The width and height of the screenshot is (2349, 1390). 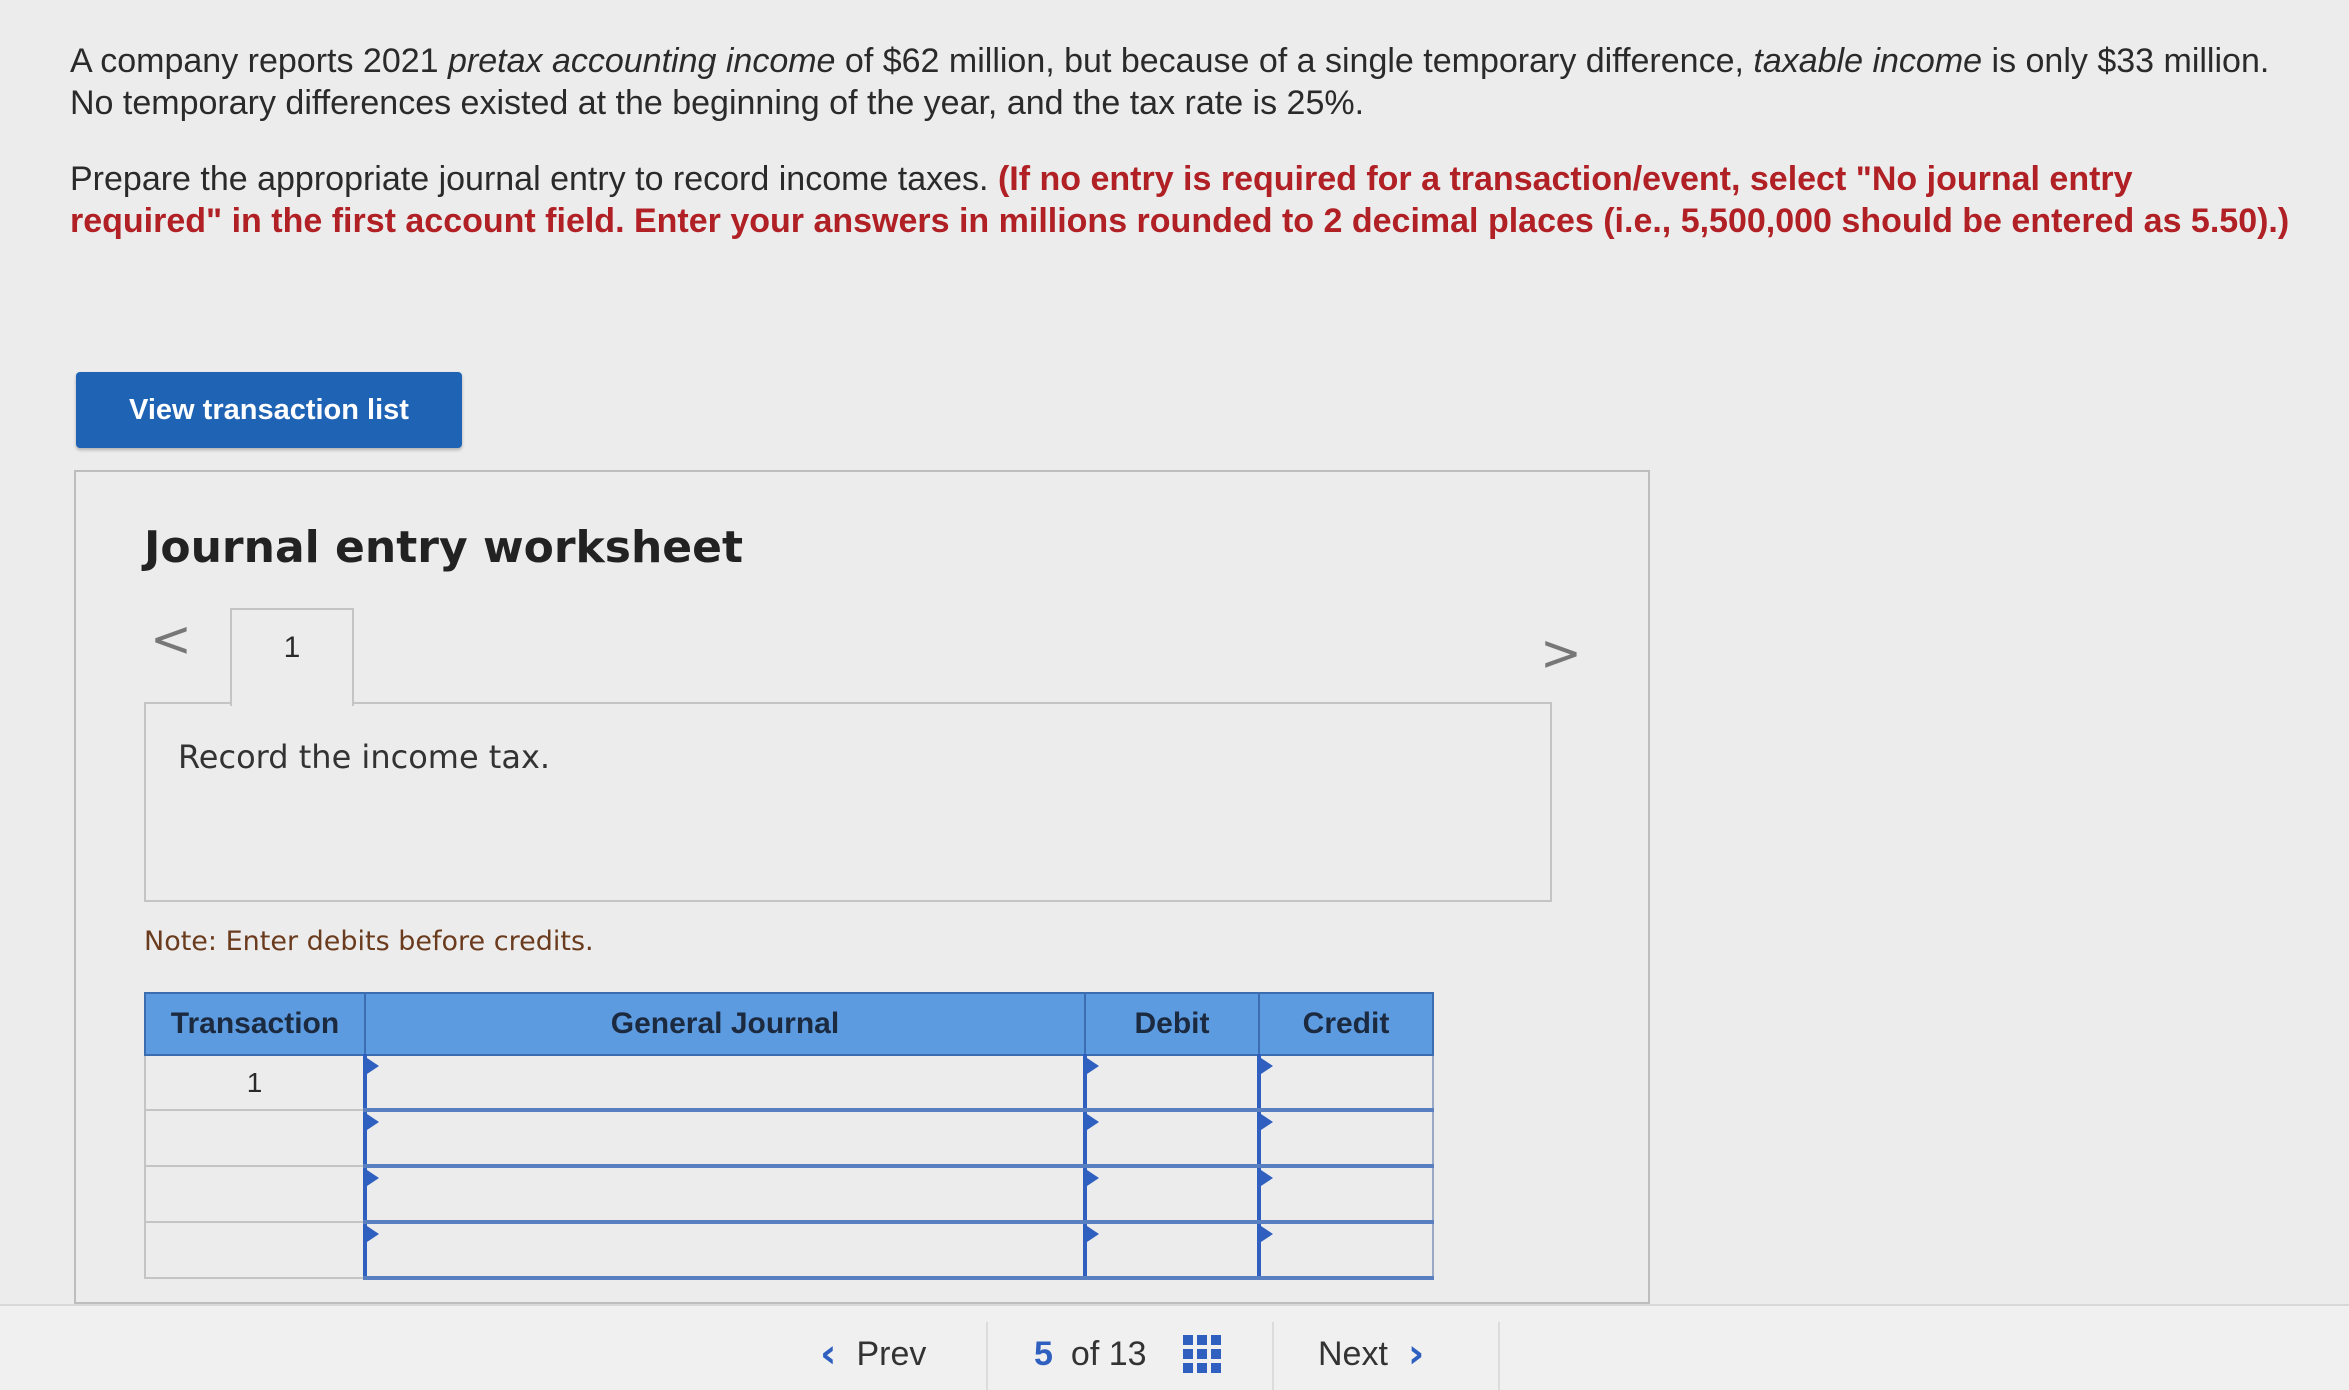 I want to click on current-page: 5, so click(x=1043, y=1353).